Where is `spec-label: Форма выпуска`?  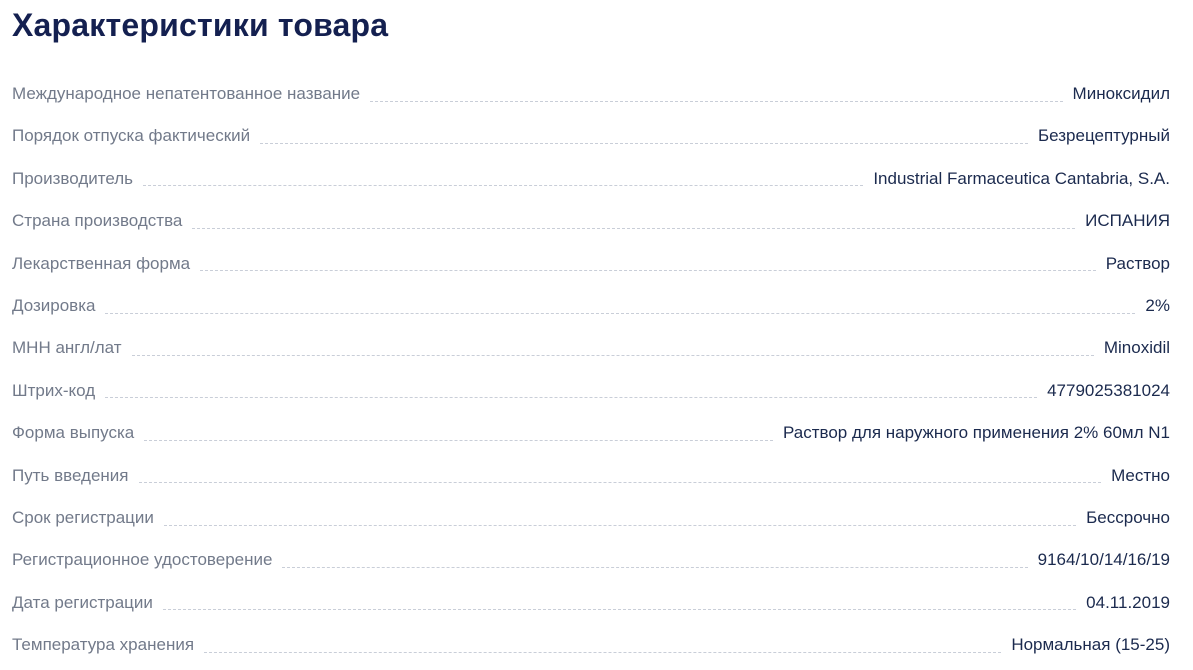 spec-label: Форма выпуска is located at coordinates (73, 433).